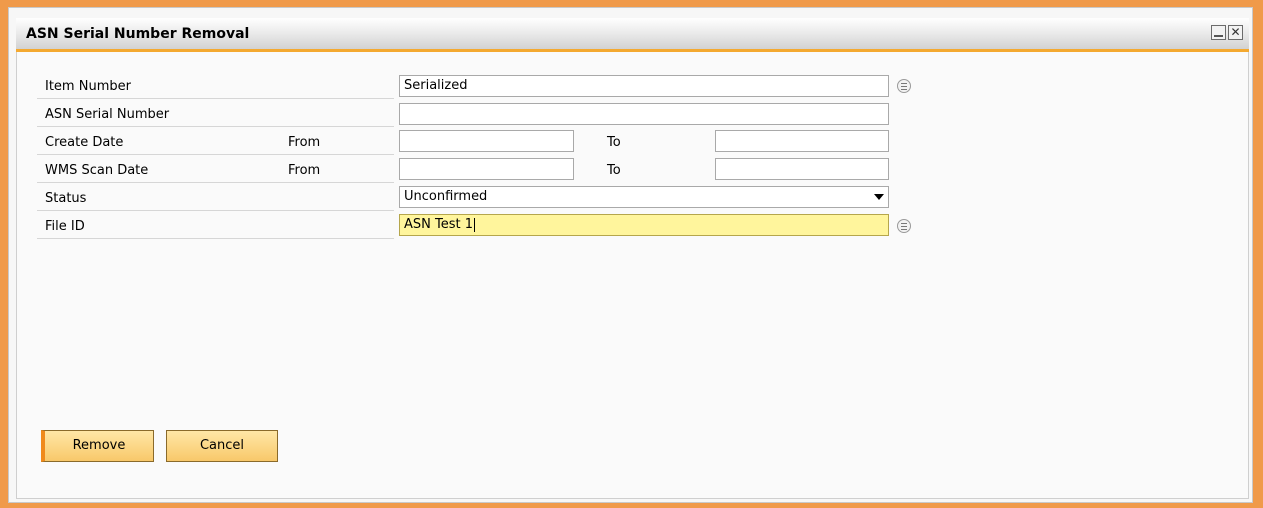  I want to click on window-title: ASN Serial Number Removal, so click(138, 34).